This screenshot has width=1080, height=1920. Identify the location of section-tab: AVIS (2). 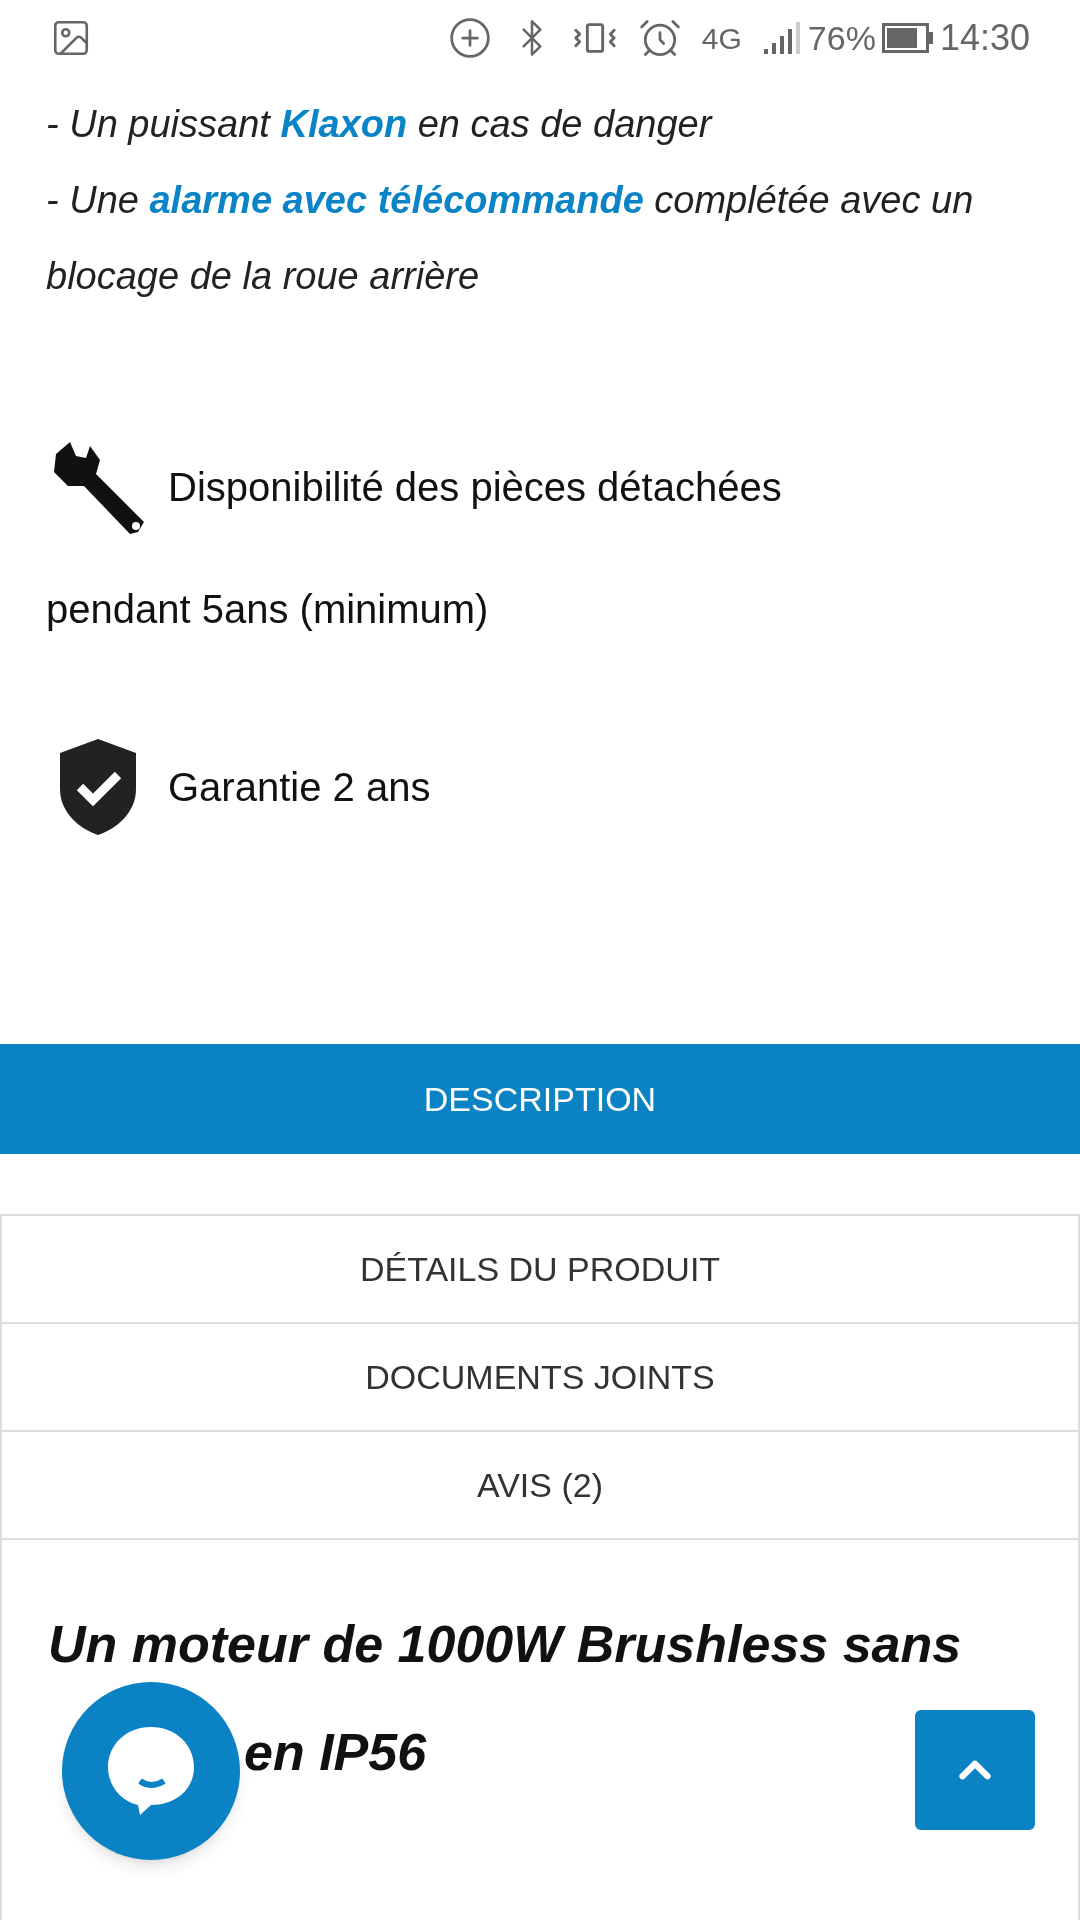
(540, 1485).